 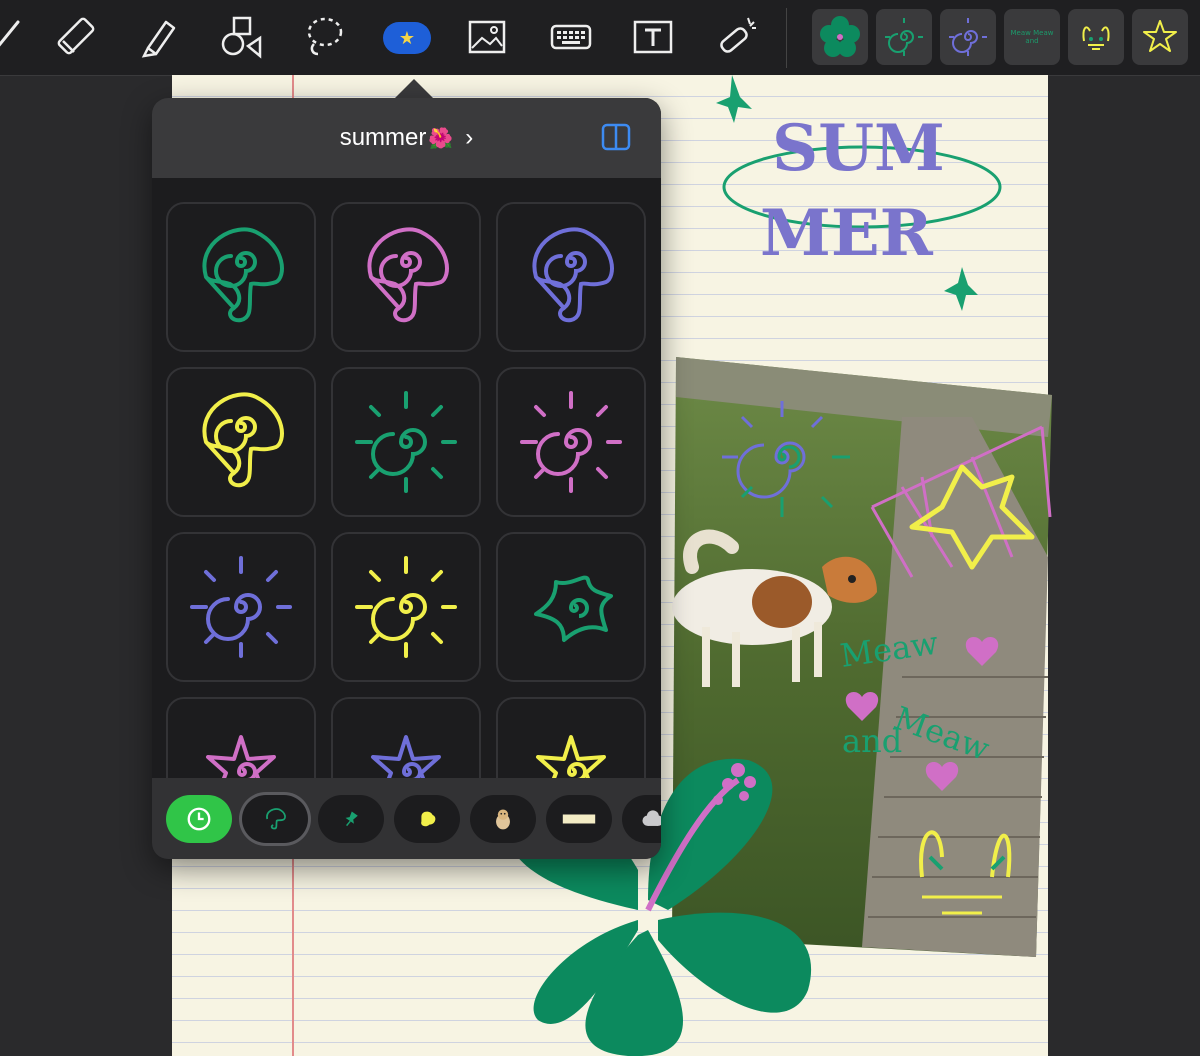 What do you see at coordinates (241, 277) in the screenshot?
I see `sticker-green-mushroom` at bounding box center [241, 277].